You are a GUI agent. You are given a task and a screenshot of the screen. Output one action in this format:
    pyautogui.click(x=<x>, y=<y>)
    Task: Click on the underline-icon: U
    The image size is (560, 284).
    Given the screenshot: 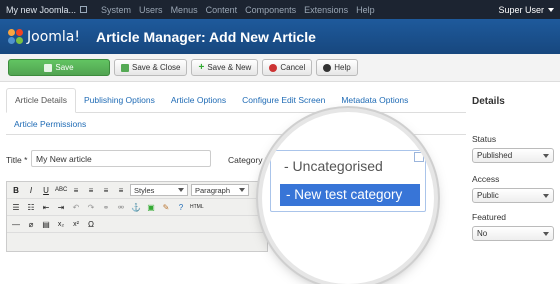 What is the action you would take?
    pyautogui.click(x=46, y=190)
    